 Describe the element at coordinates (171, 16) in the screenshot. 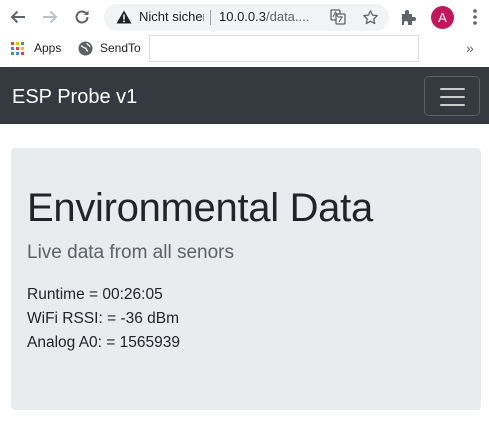

I see `security-status: Nicht sicher` at that location.